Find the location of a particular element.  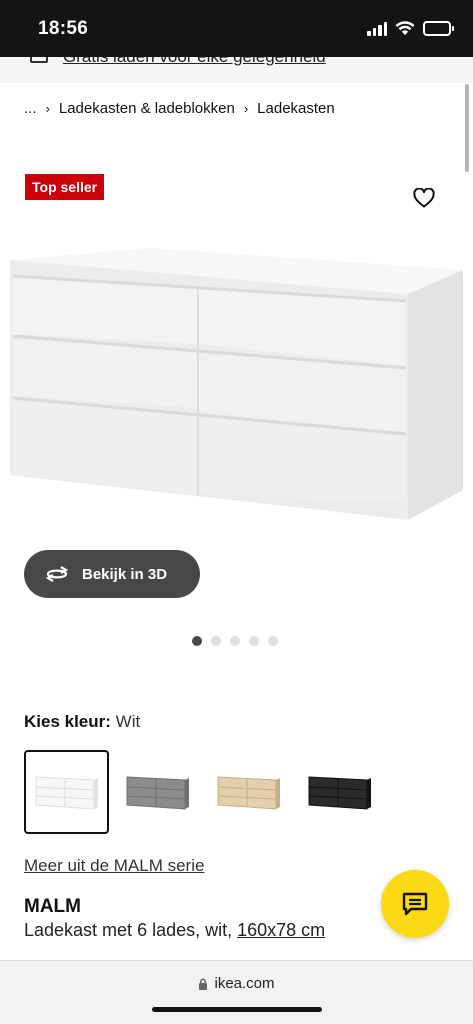

swatch-grijs is located at coordinates (157, 792).